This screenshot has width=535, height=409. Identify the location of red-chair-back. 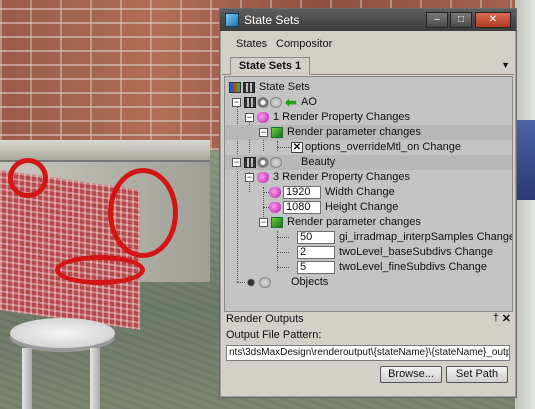
(143, 213).